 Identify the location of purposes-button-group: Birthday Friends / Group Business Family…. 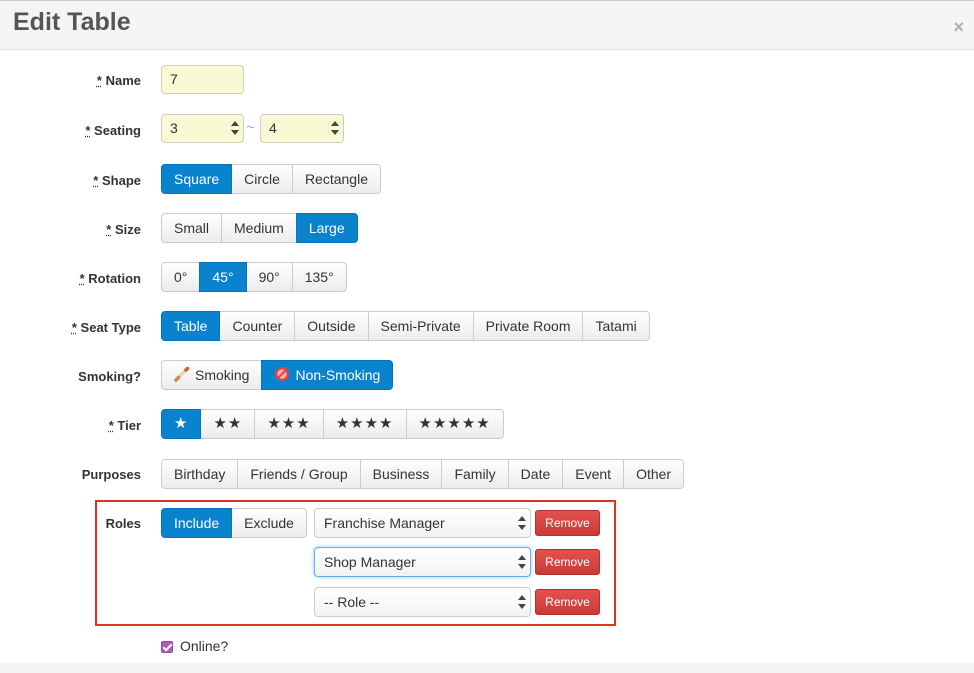
(422, 474).